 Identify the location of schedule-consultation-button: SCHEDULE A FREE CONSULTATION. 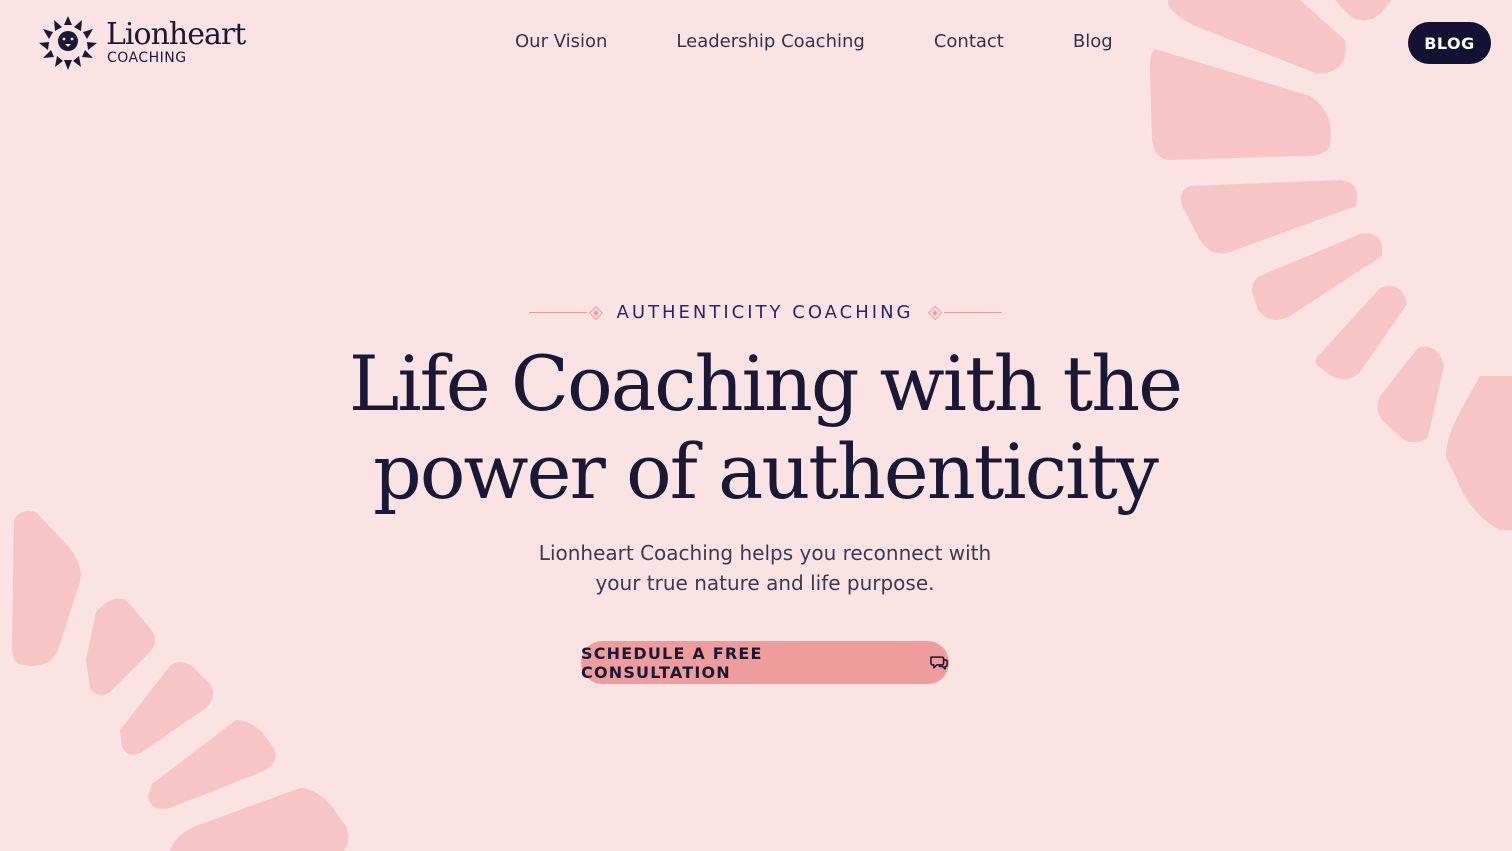
(765, 662).